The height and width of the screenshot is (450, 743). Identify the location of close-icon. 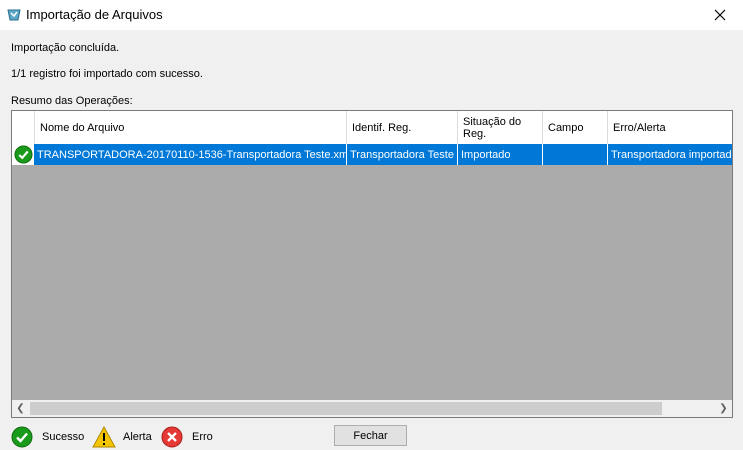
(720, 15).